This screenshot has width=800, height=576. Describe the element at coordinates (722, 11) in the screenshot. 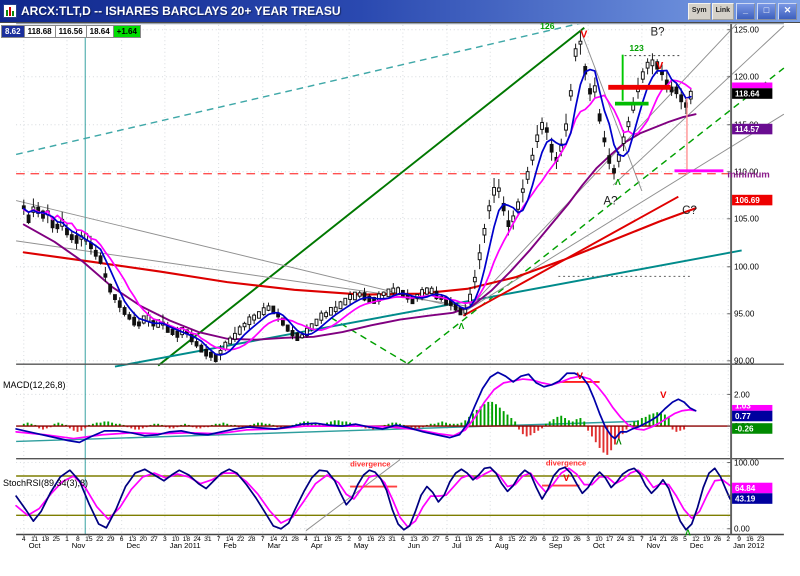

I see `link-button: Link` at that location.